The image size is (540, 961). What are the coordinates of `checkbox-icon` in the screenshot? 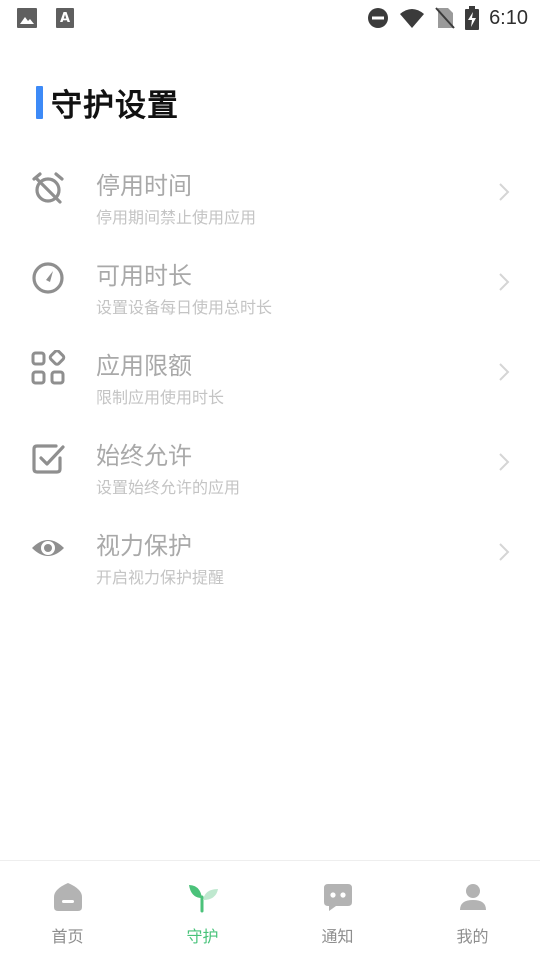 It's located at (48, 459).